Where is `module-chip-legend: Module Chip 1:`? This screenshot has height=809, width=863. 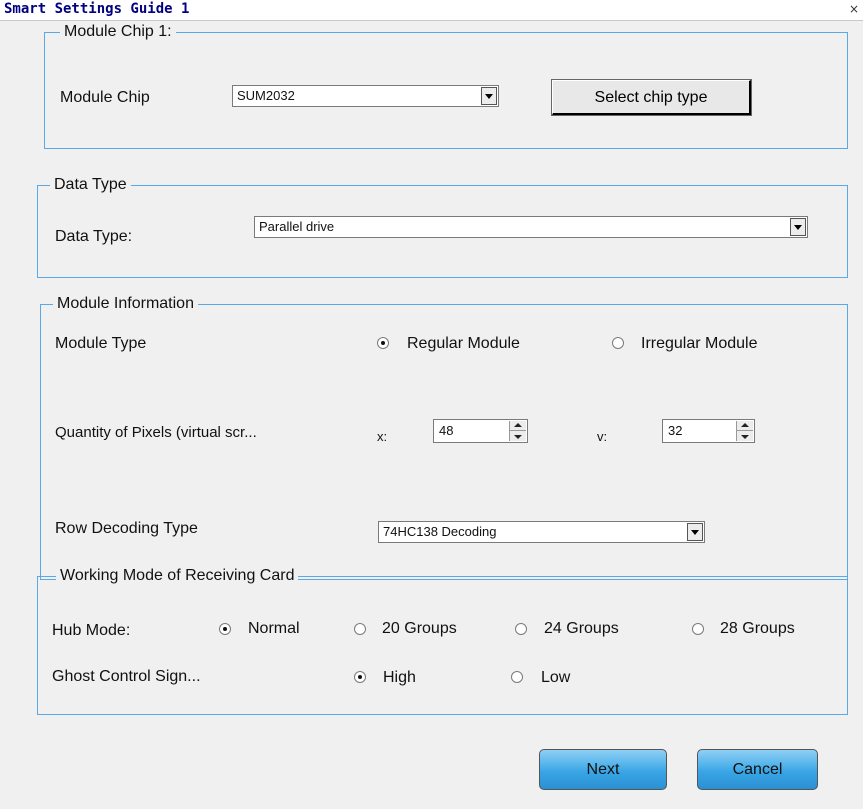 module-chip-legend: Module Chip 1: is located at coordinates (118, 32).